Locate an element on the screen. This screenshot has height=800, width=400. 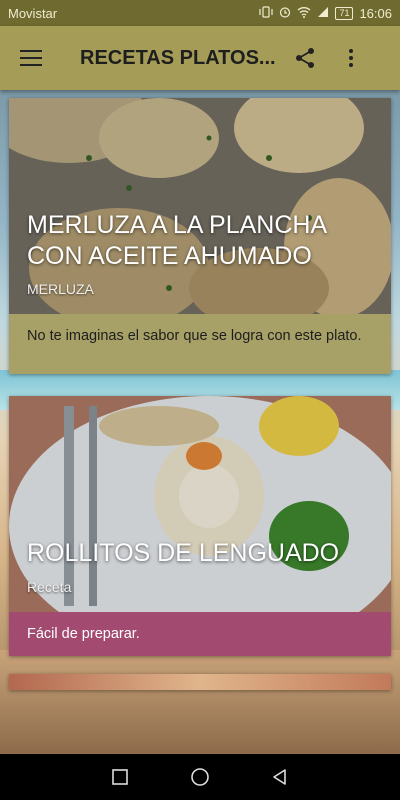
more-options-button is located at coordinates (351, 58).